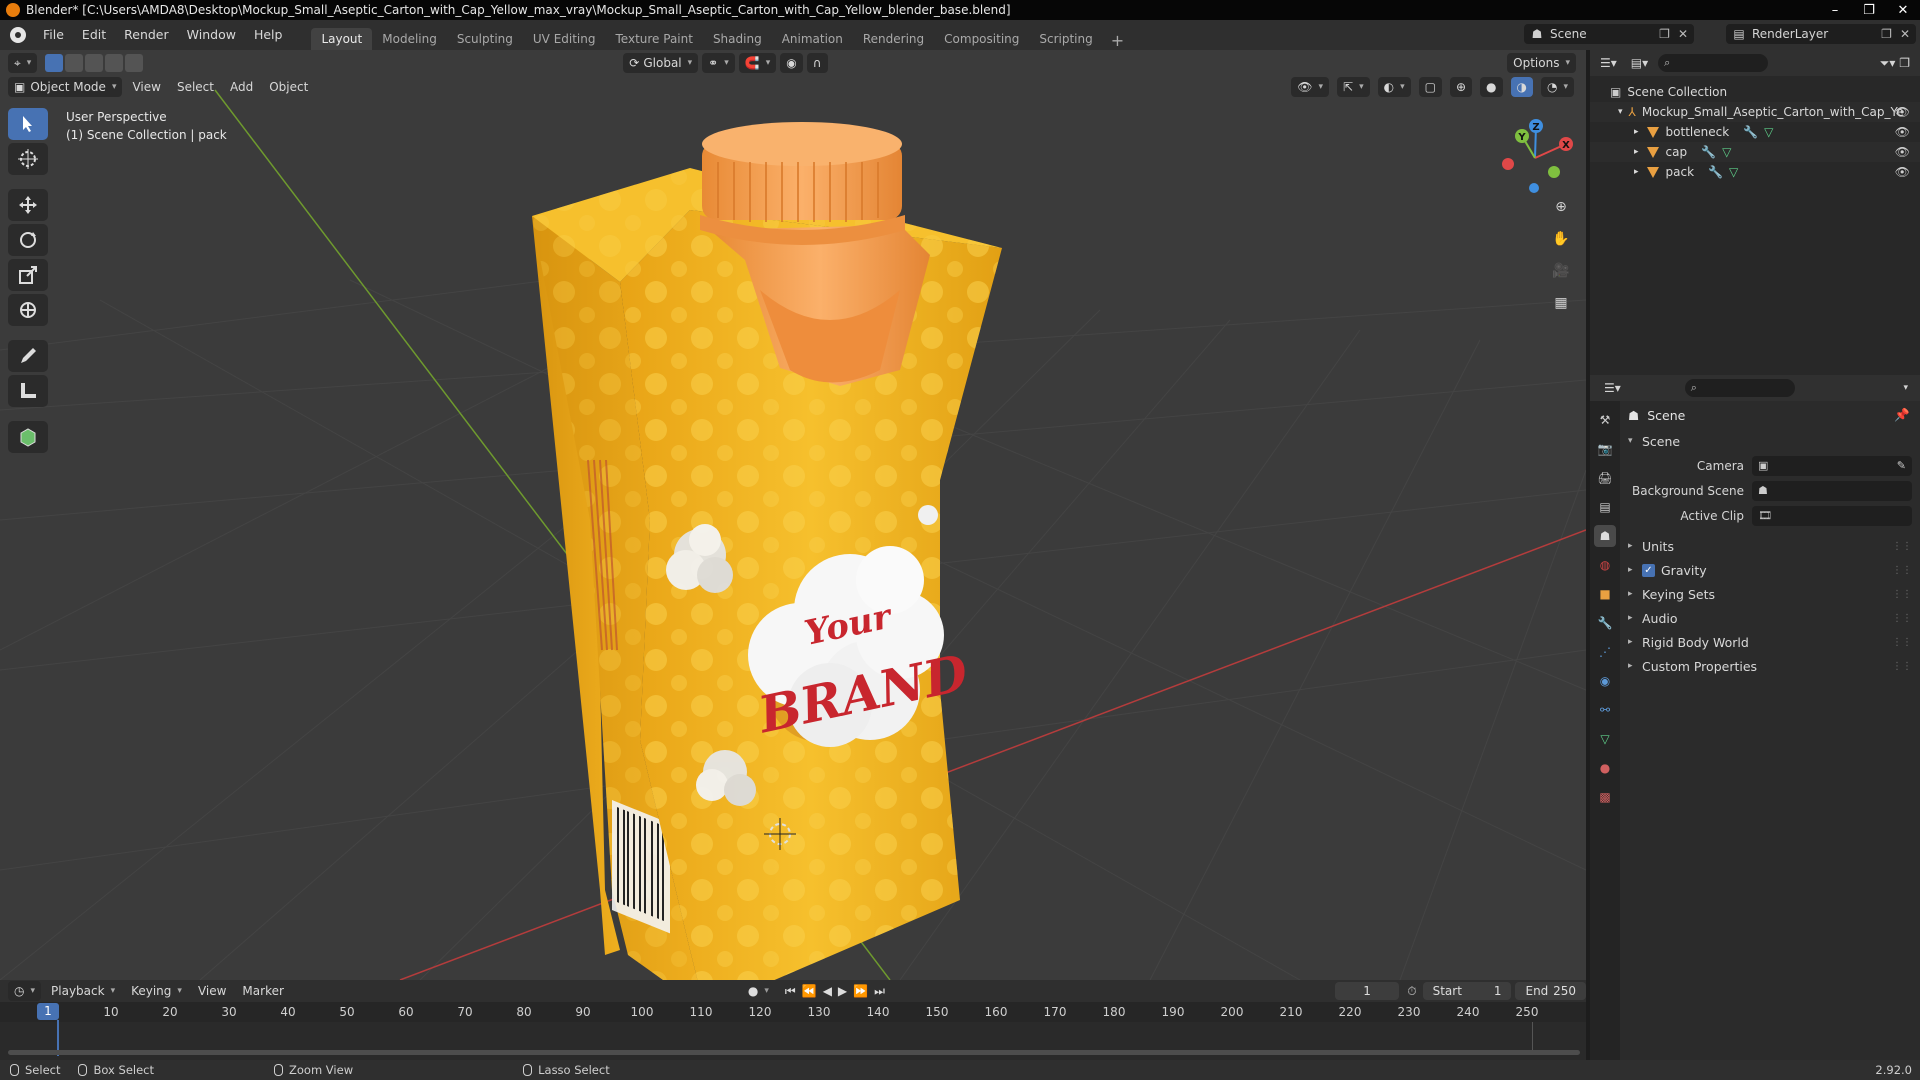 Image resolution: width=1920 pixels, height=1080 pixels. Describe the element at coordinates (1905, 388) in the screenshot. I see `properties-options-icon: ▾` at that location.